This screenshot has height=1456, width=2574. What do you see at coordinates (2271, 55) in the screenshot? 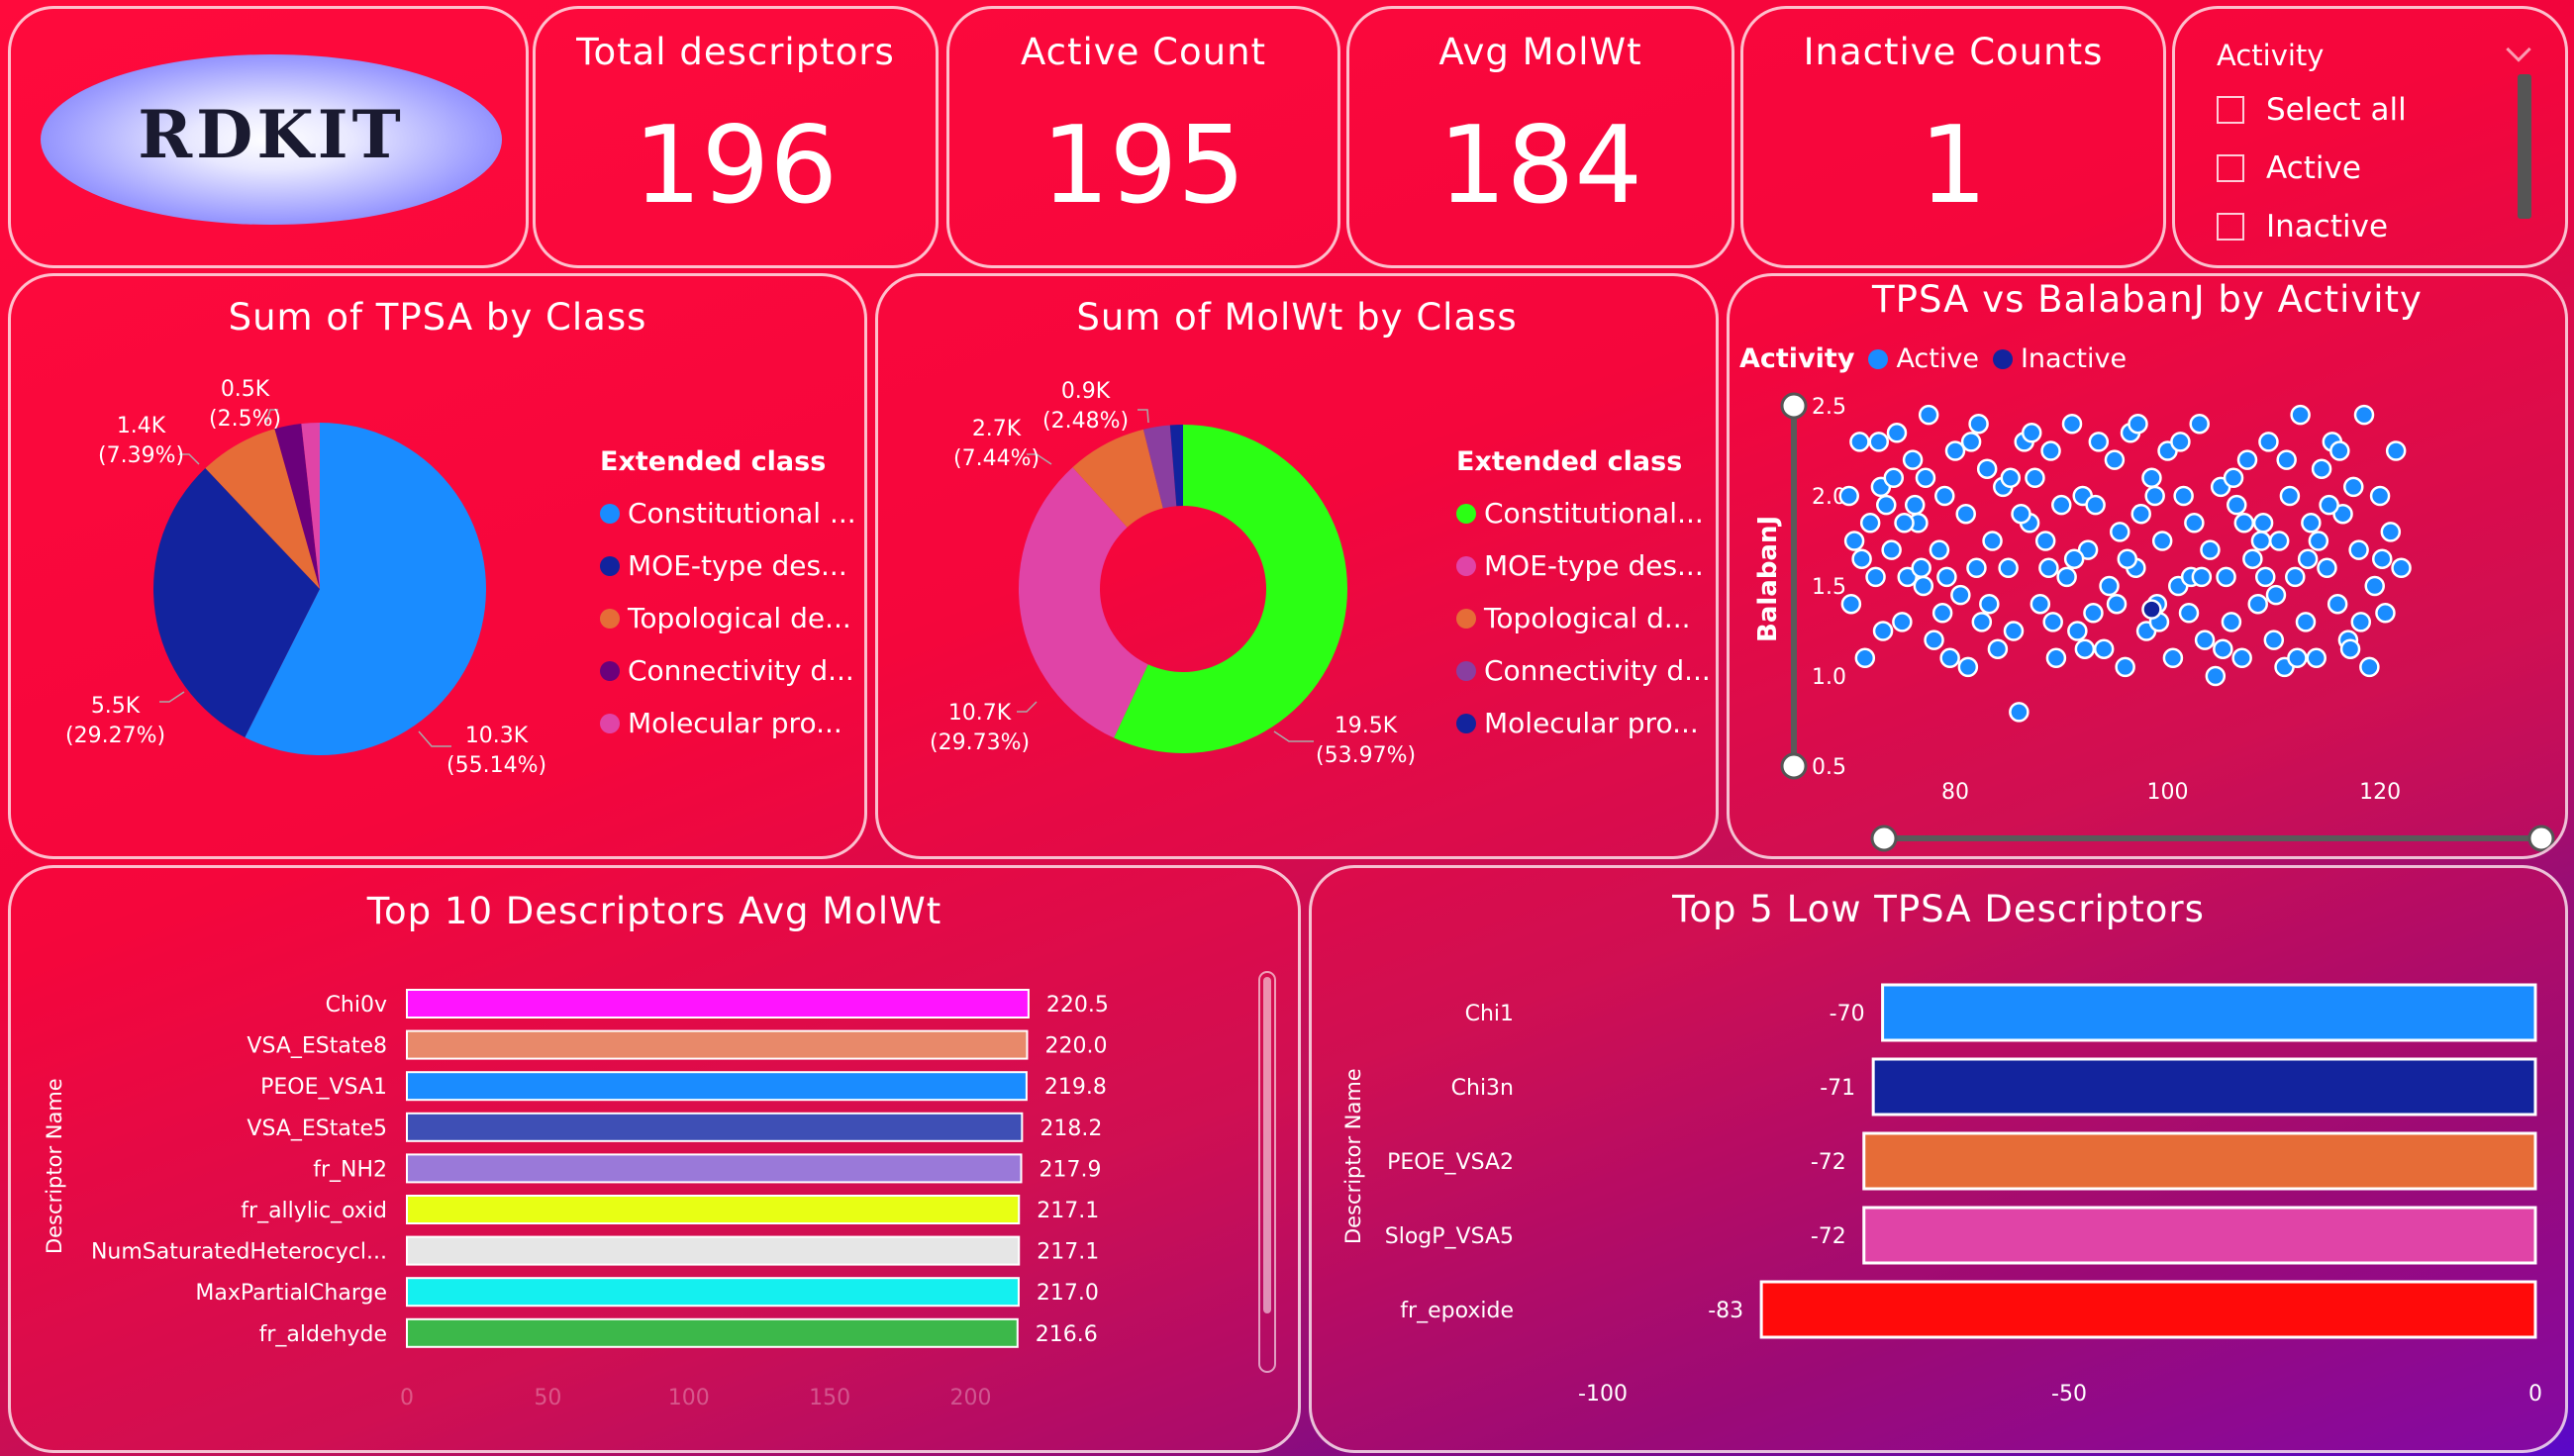
I see `slicer-title: Activity` at bounding box center [2271, 55].